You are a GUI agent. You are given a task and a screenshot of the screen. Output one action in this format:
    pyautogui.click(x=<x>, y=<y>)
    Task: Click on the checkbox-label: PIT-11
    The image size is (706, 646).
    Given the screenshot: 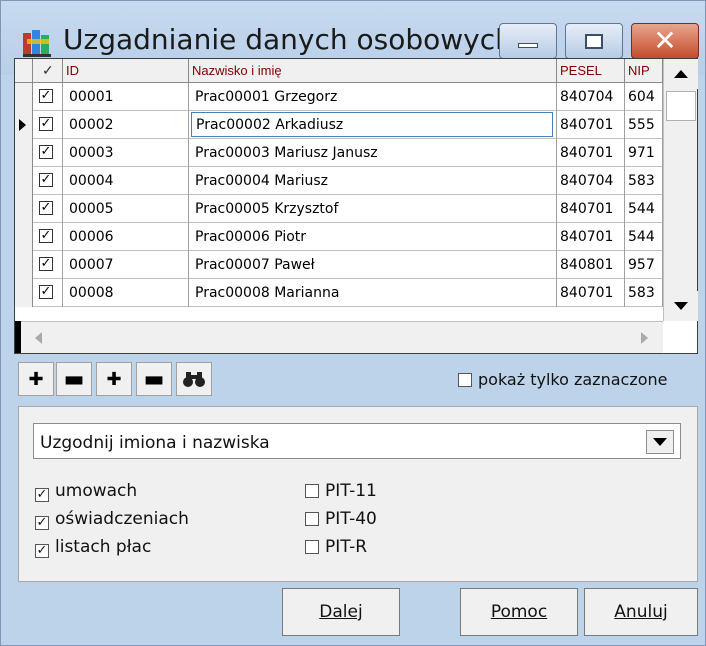 What is the action you would take?
    pyautogui.click(x=351, y=491)
    